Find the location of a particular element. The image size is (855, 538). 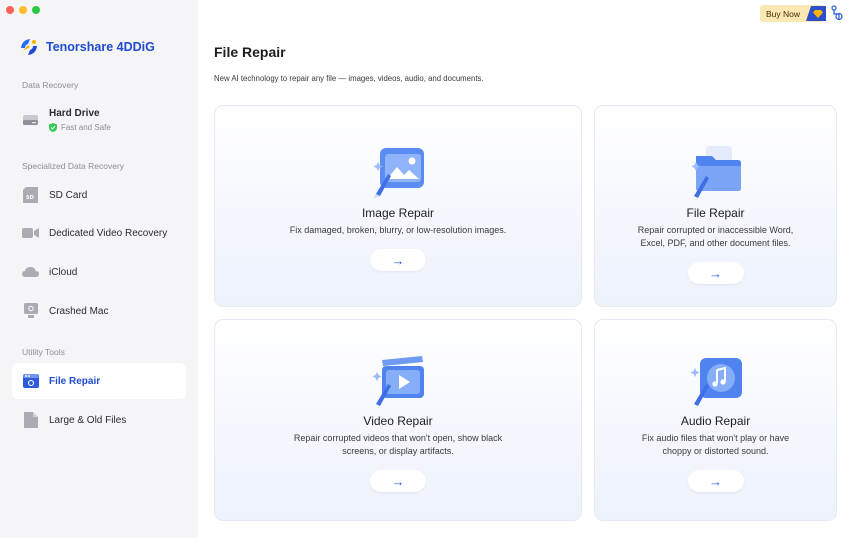

card-description-line: Repair corrupted or inaccessible Word, is located at coordinates (715, 230).